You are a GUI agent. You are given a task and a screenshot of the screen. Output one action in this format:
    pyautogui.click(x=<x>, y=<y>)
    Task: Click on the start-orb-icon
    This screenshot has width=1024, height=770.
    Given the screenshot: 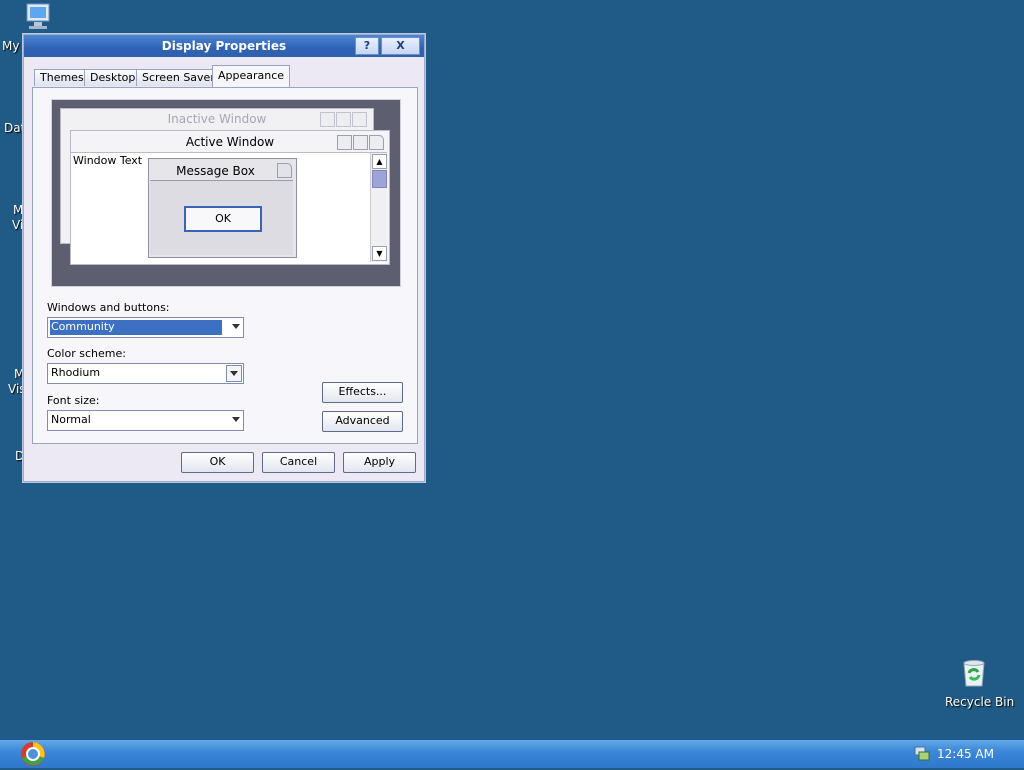 What is the action you would take?
    pyautogui.click(x=33, y=754)
    